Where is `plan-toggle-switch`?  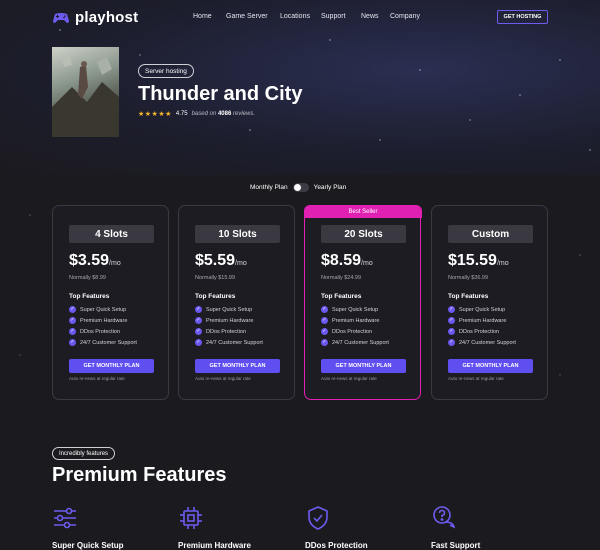
plan-toggle-switch is located at coordinates (300, 187).